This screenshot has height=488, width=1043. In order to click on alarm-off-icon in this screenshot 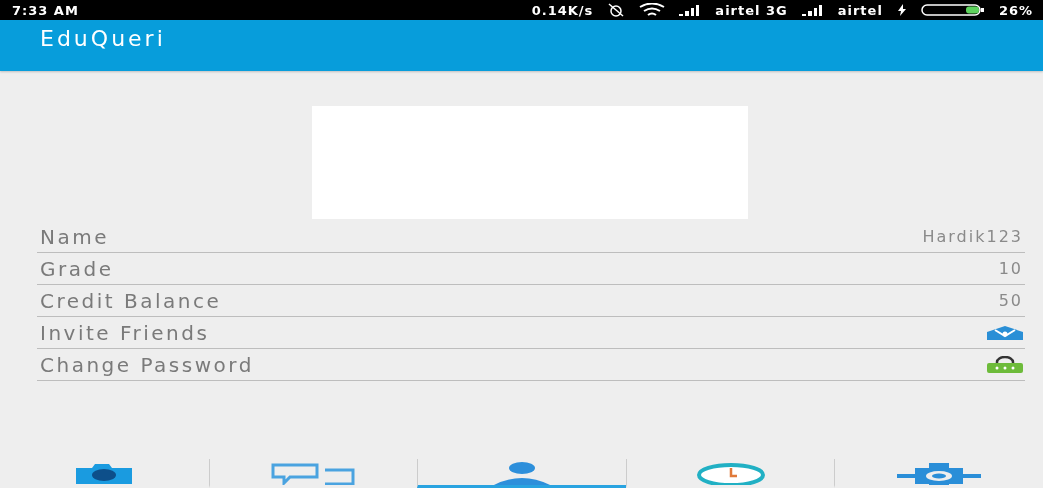, I will do `click(616, 10)`.